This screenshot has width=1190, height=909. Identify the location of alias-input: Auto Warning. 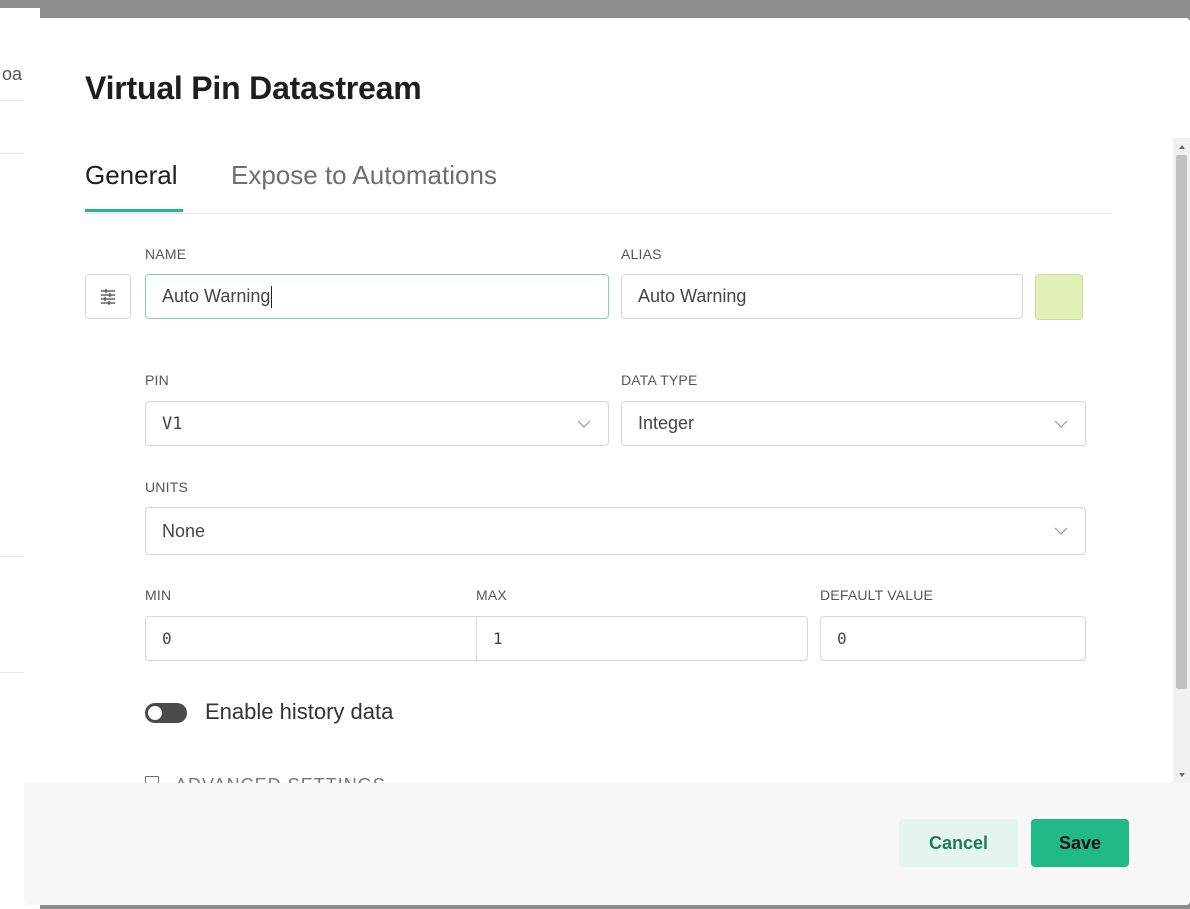
(822, 296).